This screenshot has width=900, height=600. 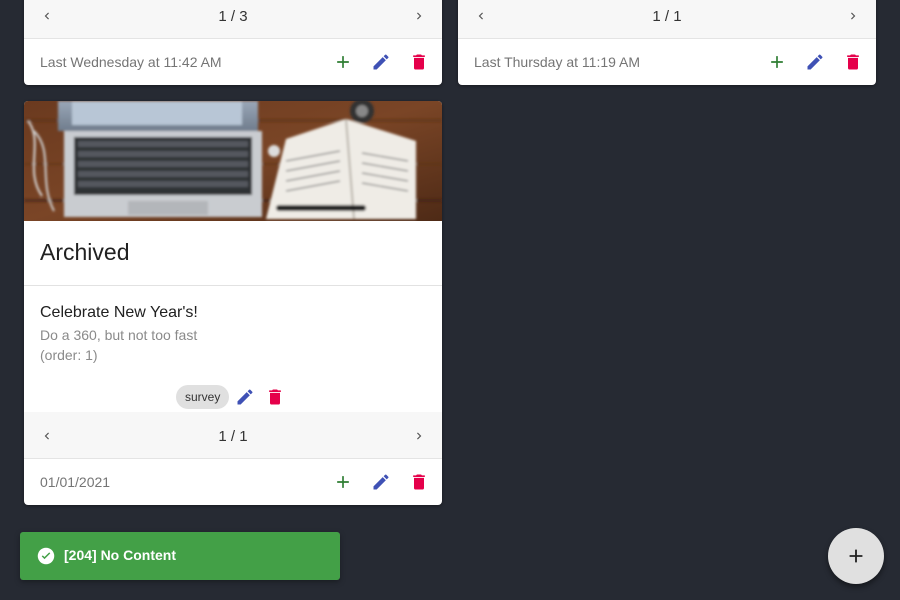 What do you see at coordinates (667, 16) in the screenshot?
I see `card-2-page-count: 1 / 1` at bounding box center [667, 16].